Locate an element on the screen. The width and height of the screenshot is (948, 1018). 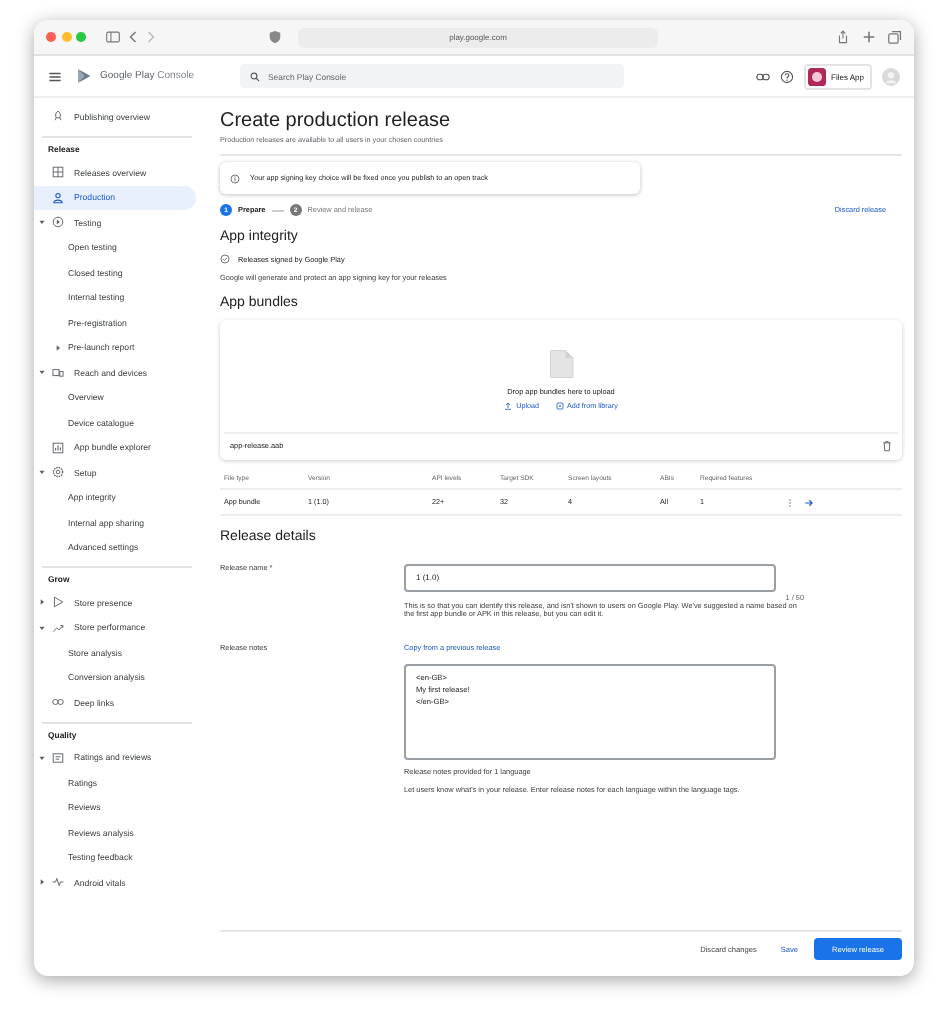
circle-icon is located at coordinates (58, 222).